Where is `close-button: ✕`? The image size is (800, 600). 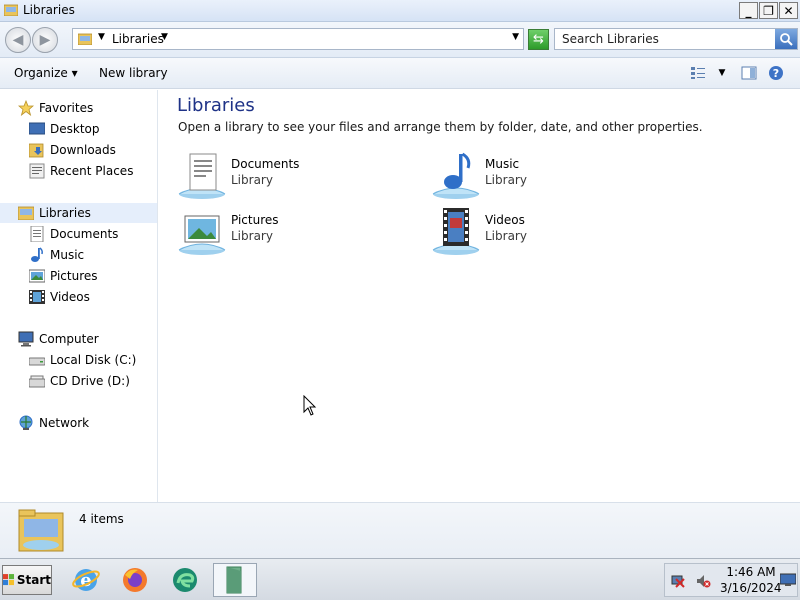 close-button: ✕ is located at coordinates (788, 10).